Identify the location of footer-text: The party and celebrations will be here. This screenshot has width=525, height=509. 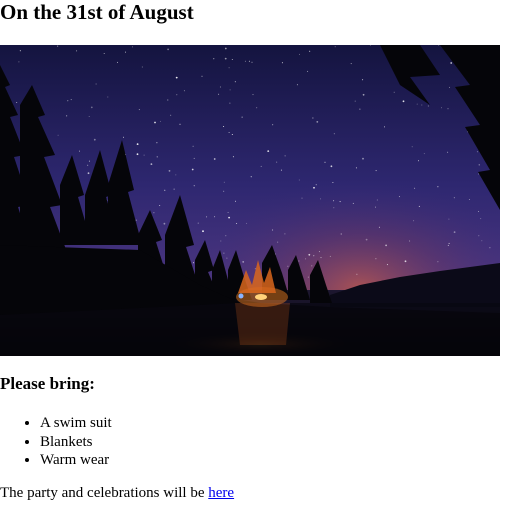
(117, 493).